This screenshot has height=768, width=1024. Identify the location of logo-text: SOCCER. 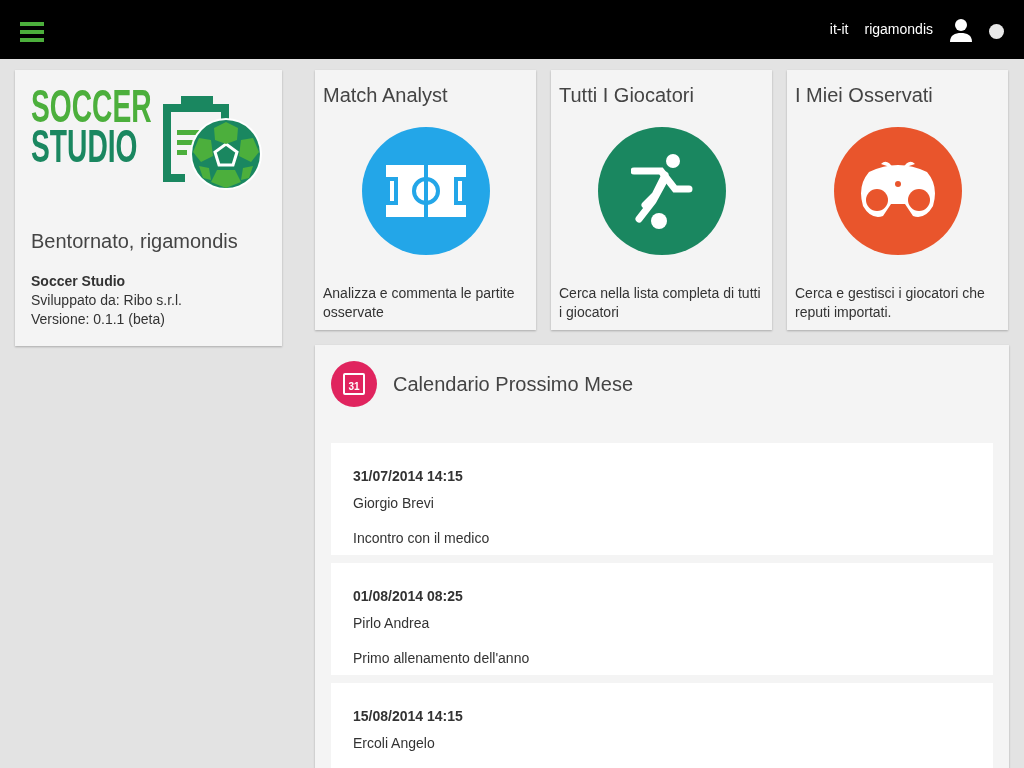
(91, 106).